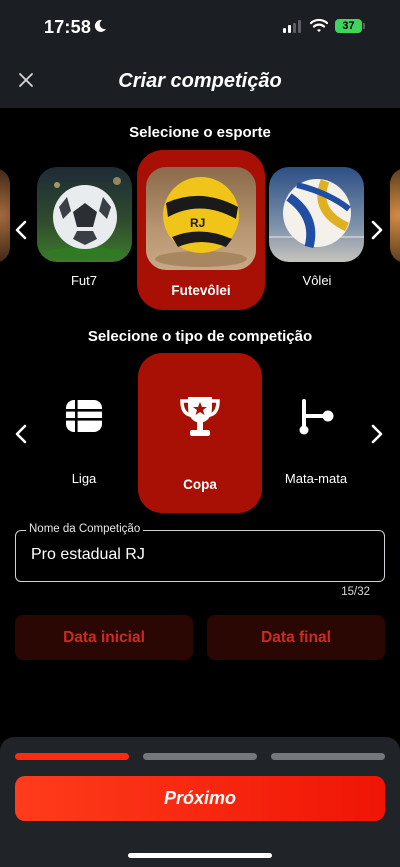  What do you see at coordinates (100, 25) in the screenshot?
I see `moon-icon` at bounding box center [100, 25].